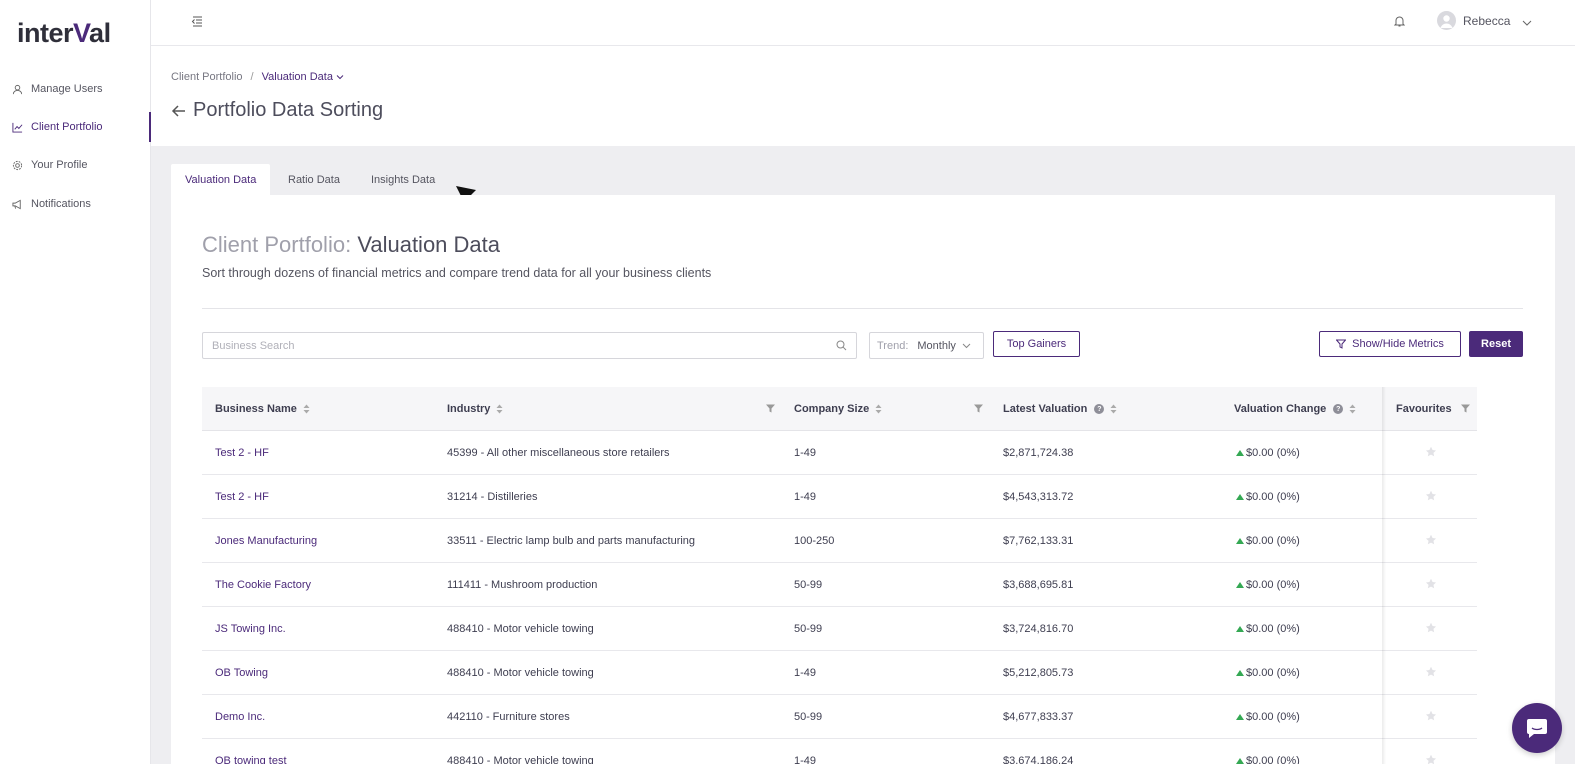 The image size is (1575, 764). I want to click on industry-cell: 111411 - Mushroom production, so click(522, 585).